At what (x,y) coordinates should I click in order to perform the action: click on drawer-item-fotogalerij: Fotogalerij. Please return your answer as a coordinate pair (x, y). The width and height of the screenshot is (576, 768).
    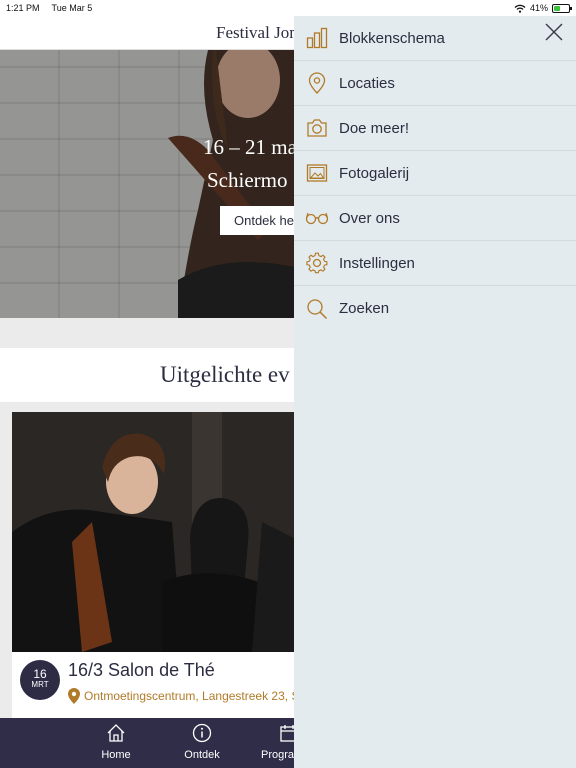
    Looking at the image, I should click on (435, 173).